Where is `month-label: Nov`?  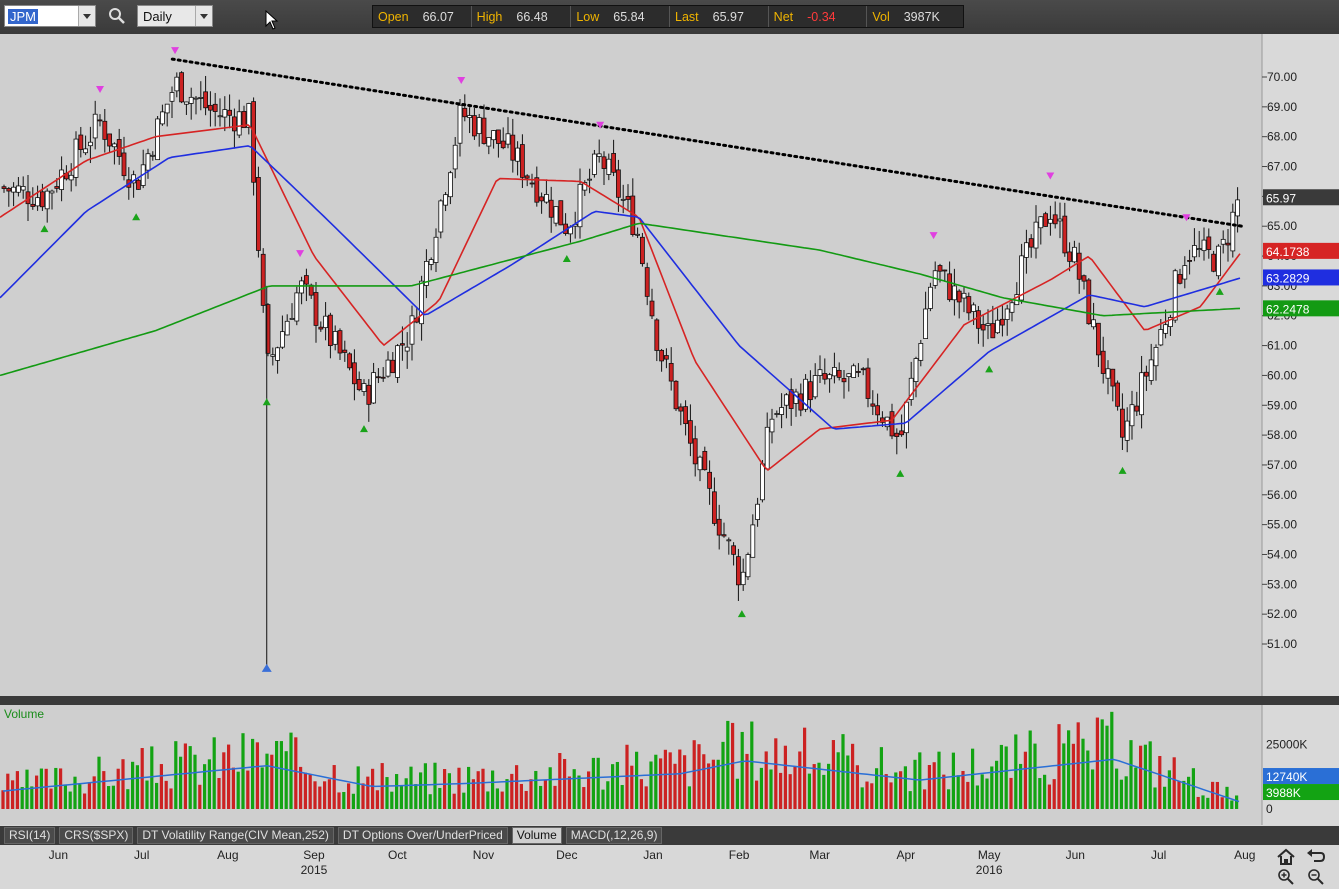 month-label: Nov is located at coordinates (483, 855).